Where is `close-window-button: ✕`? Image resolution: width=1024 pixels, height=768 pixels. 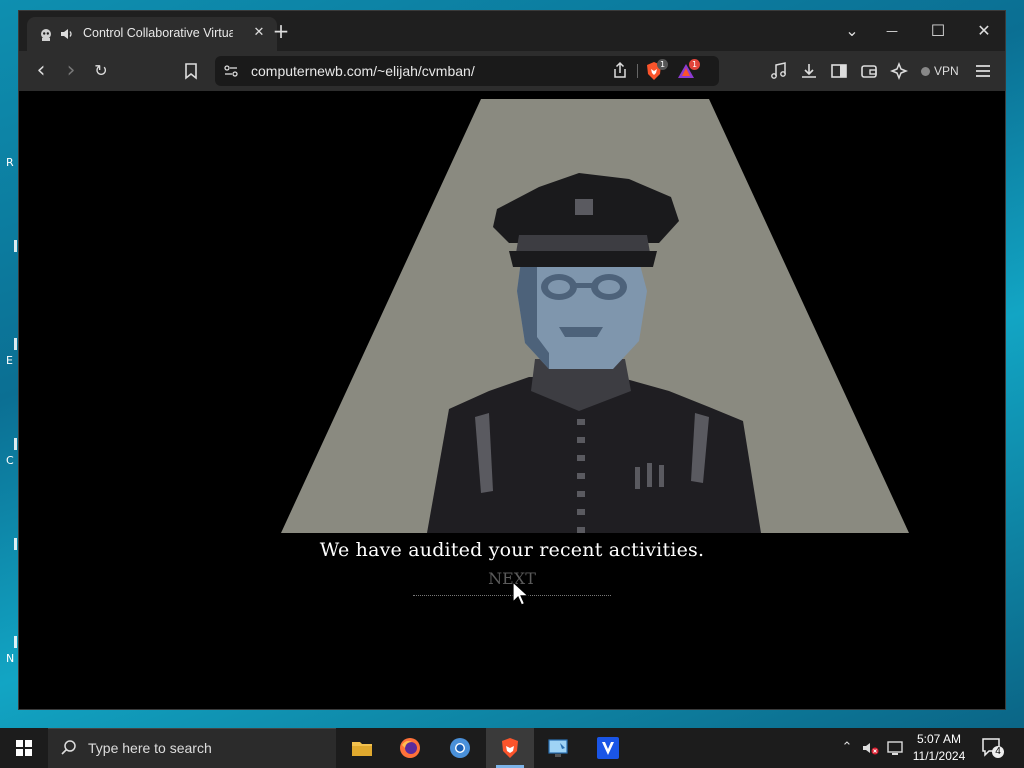 close-window-button: ✕ is located at coordinates (984, 31).